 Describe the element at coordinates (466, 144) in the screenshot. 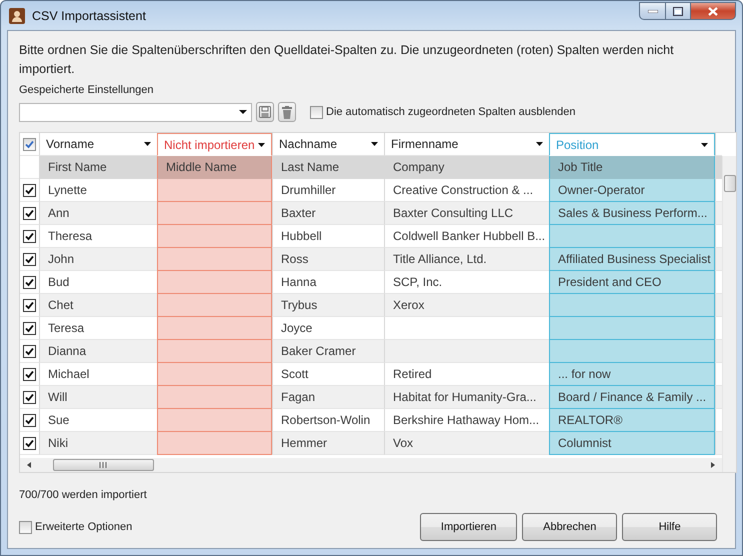

I see `column-mapping-dropdown: Firmenname` at that location.